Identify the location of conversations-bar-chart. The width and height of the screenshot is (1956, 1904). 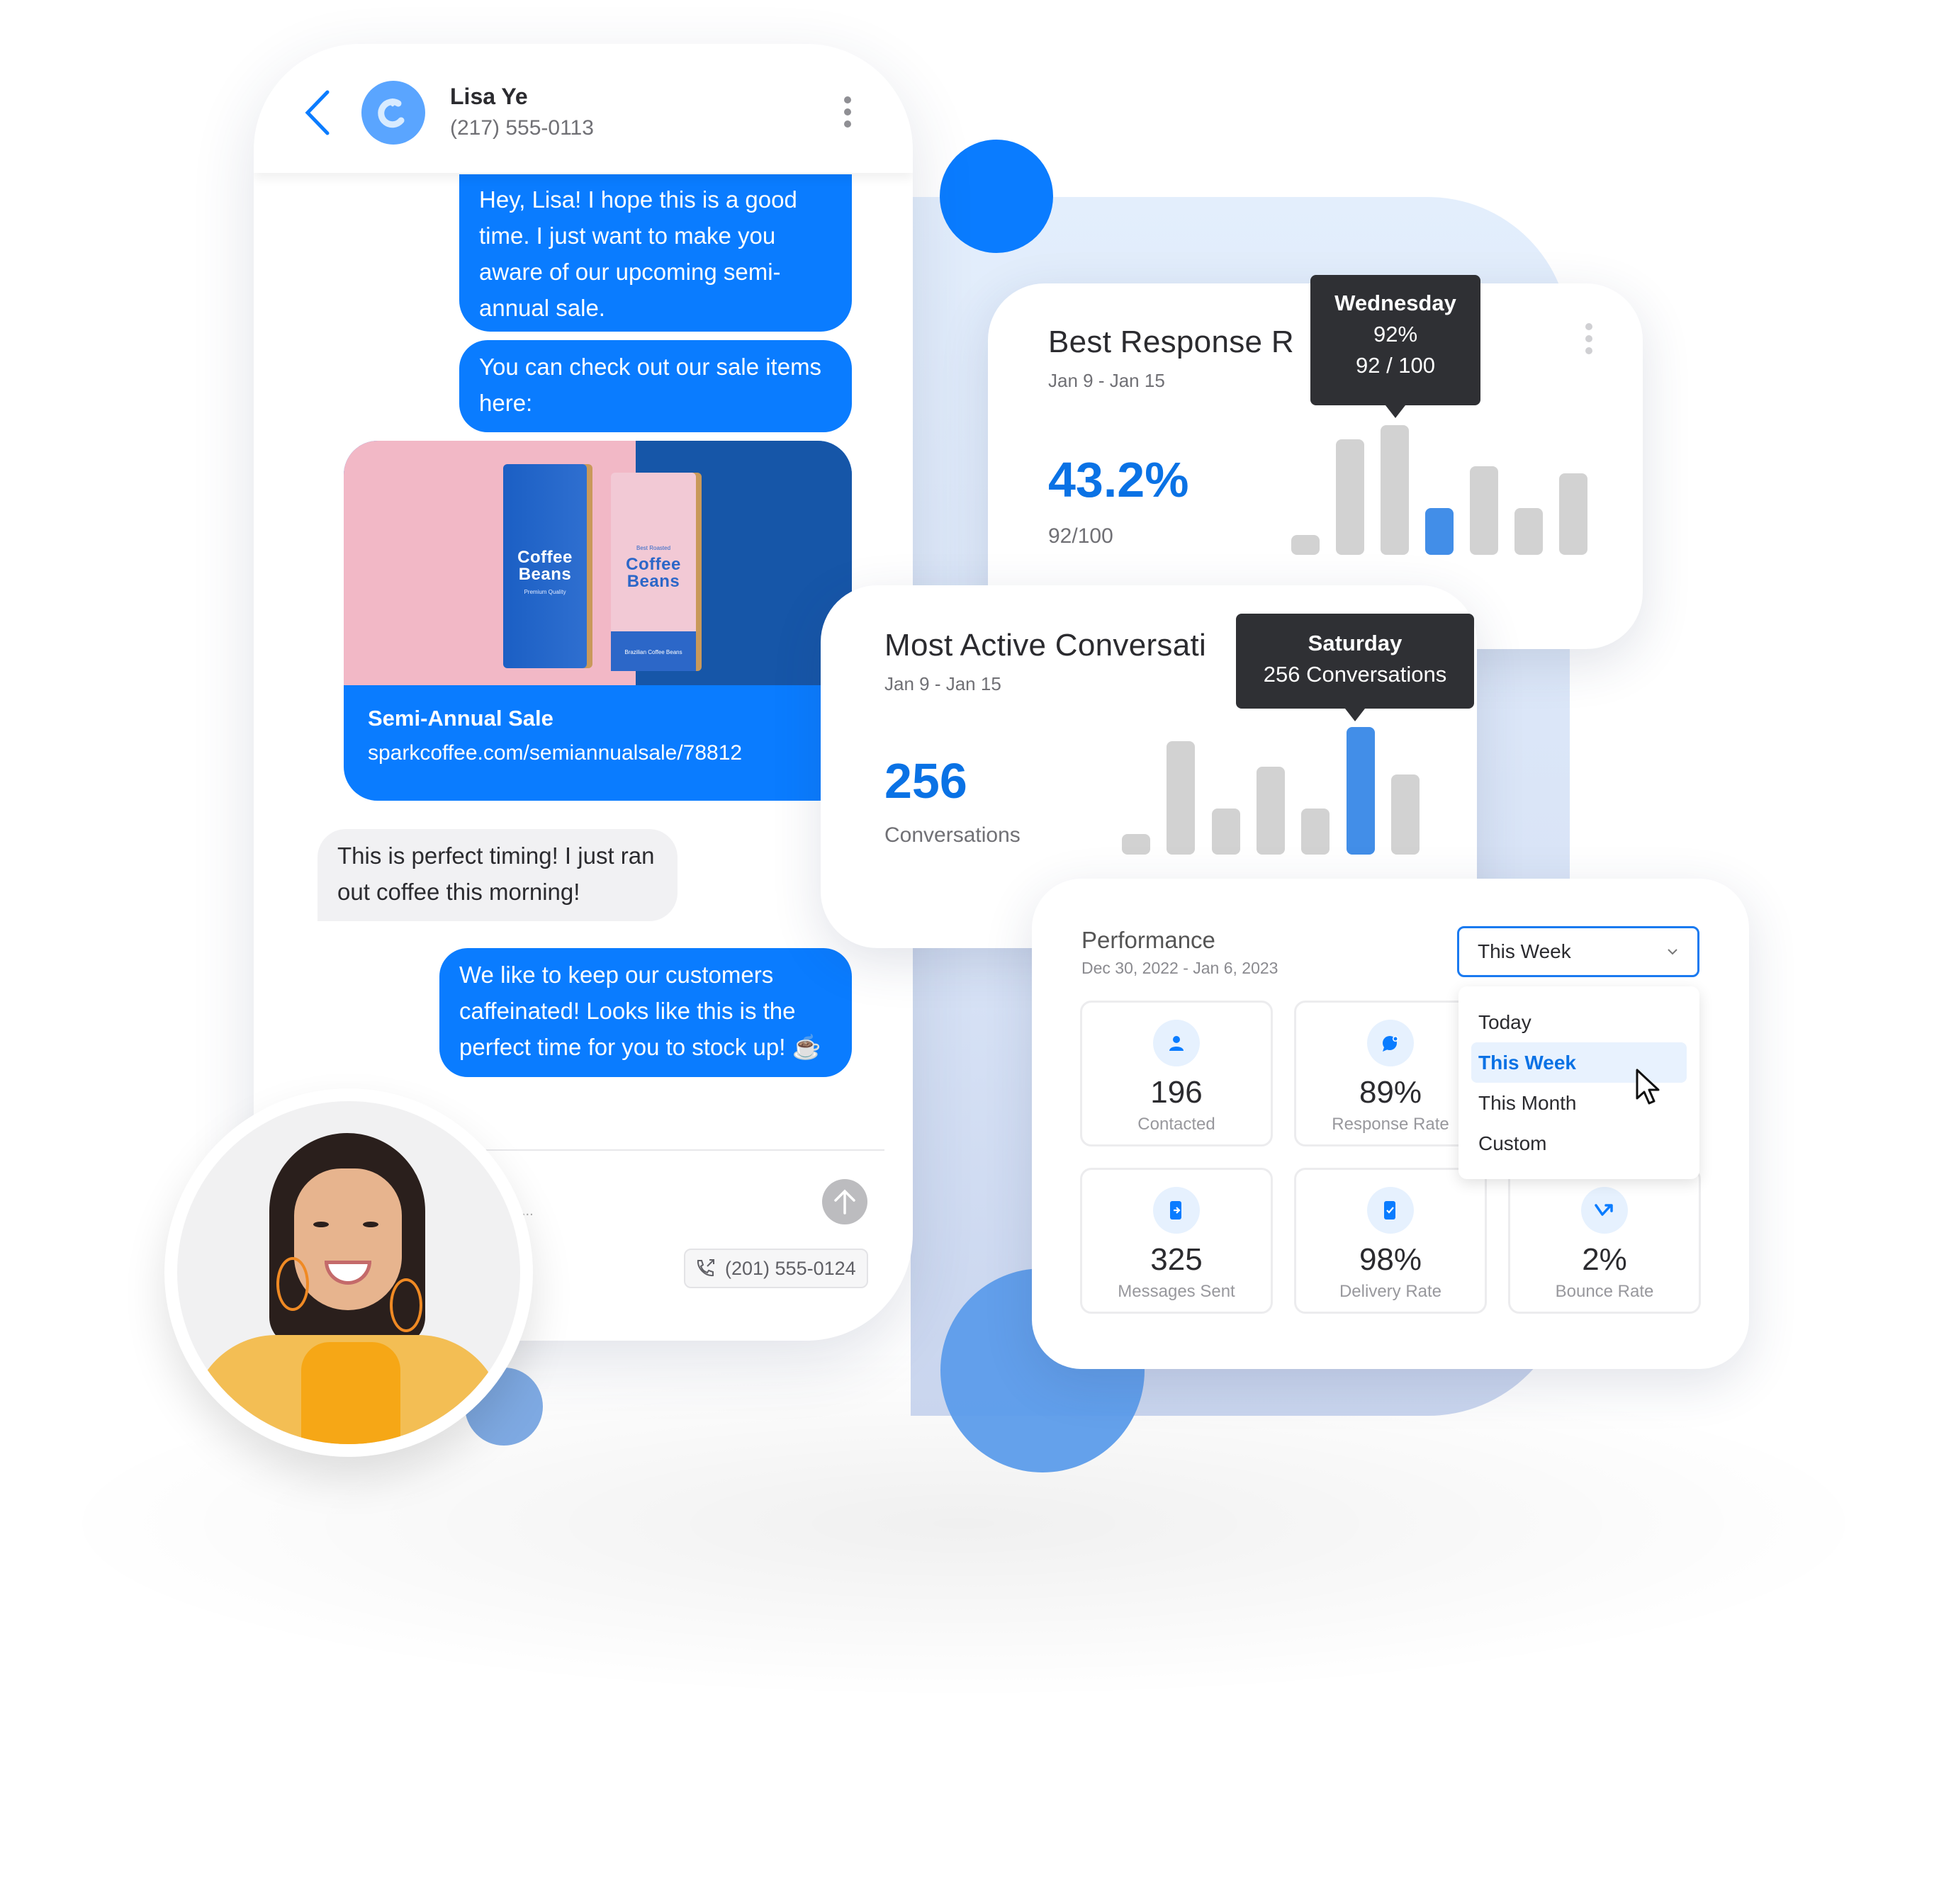
(1271, 791).